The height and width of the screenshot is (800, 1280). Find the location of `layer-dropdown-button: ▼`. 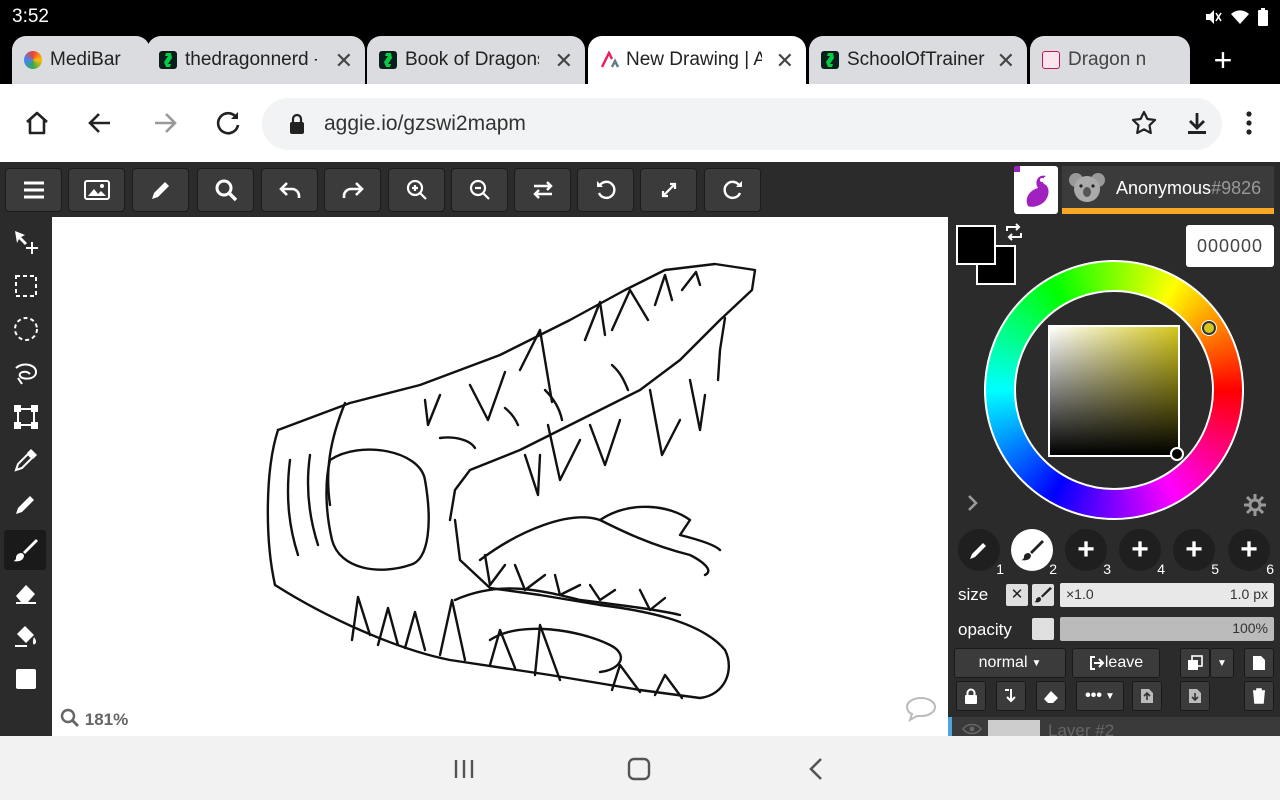

layer-dropdown-button: ▼ is located at coordinates (1222, 663).